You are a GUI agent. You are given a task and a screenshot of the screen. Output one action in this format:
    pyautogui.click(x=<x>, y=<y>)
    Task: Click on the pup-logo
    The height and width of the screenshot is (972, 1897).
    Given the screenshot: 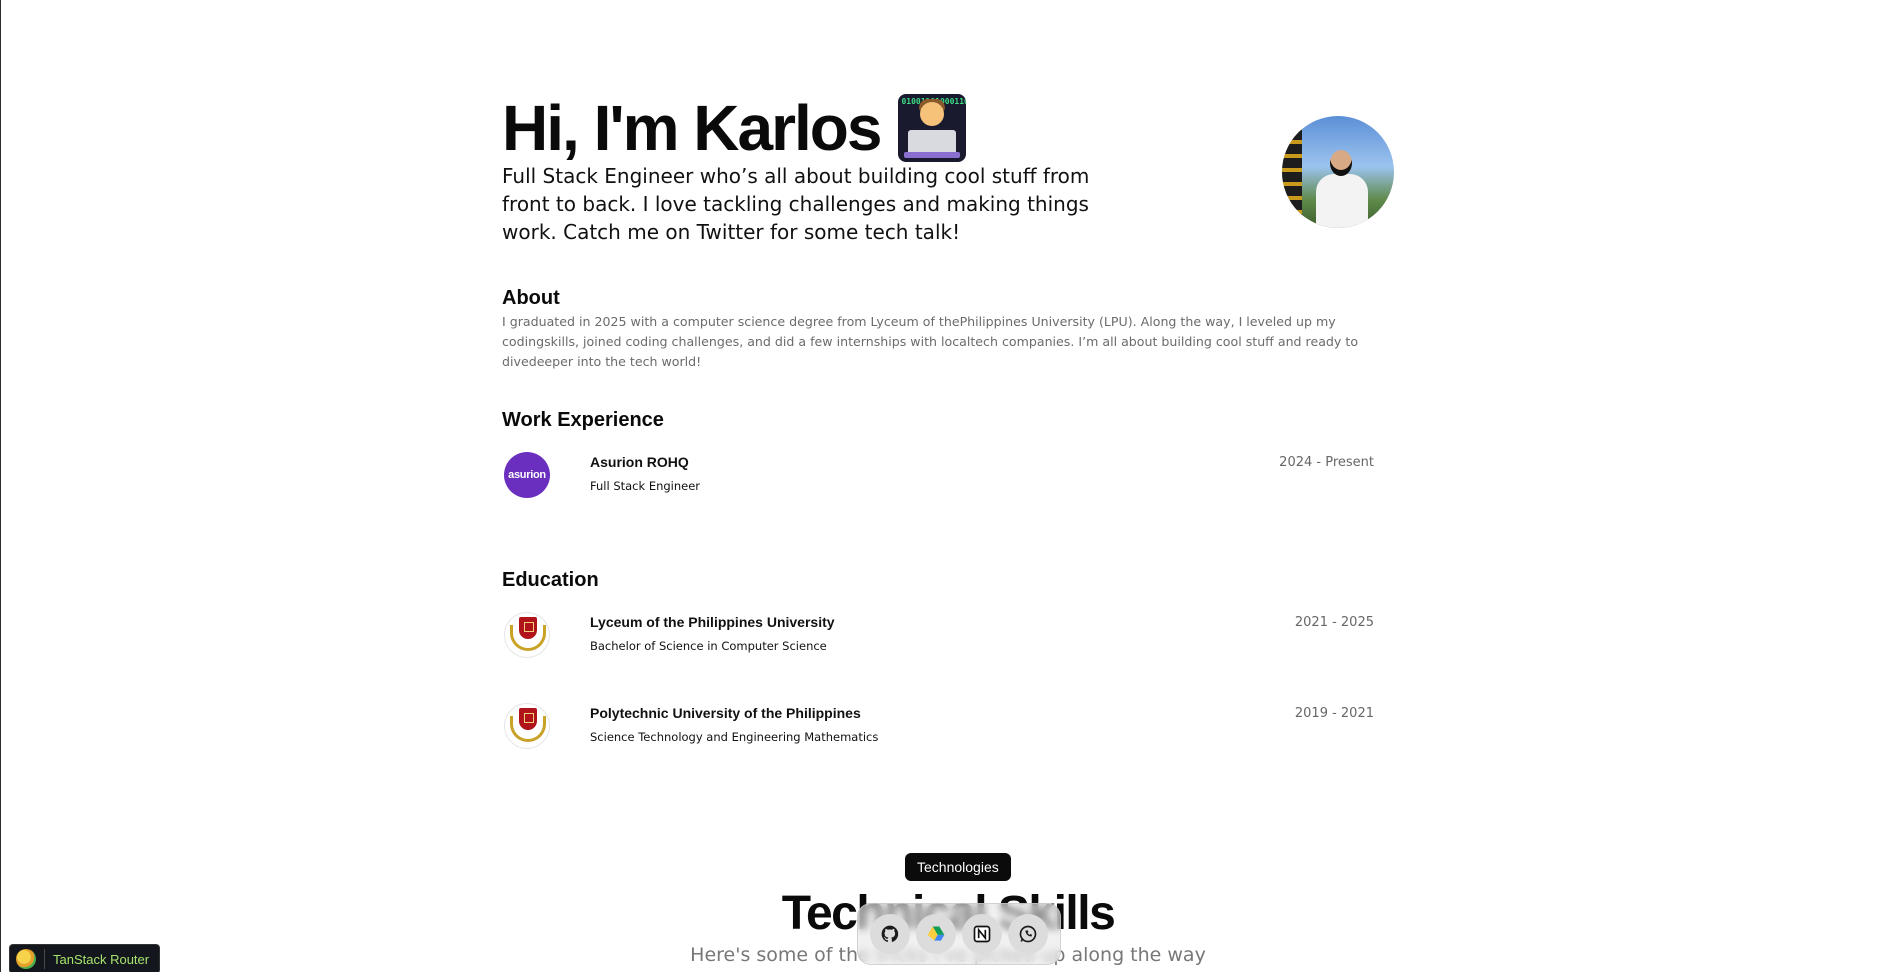 What is the action you would take?
    pyautogui.click(x=527, y=726)
    